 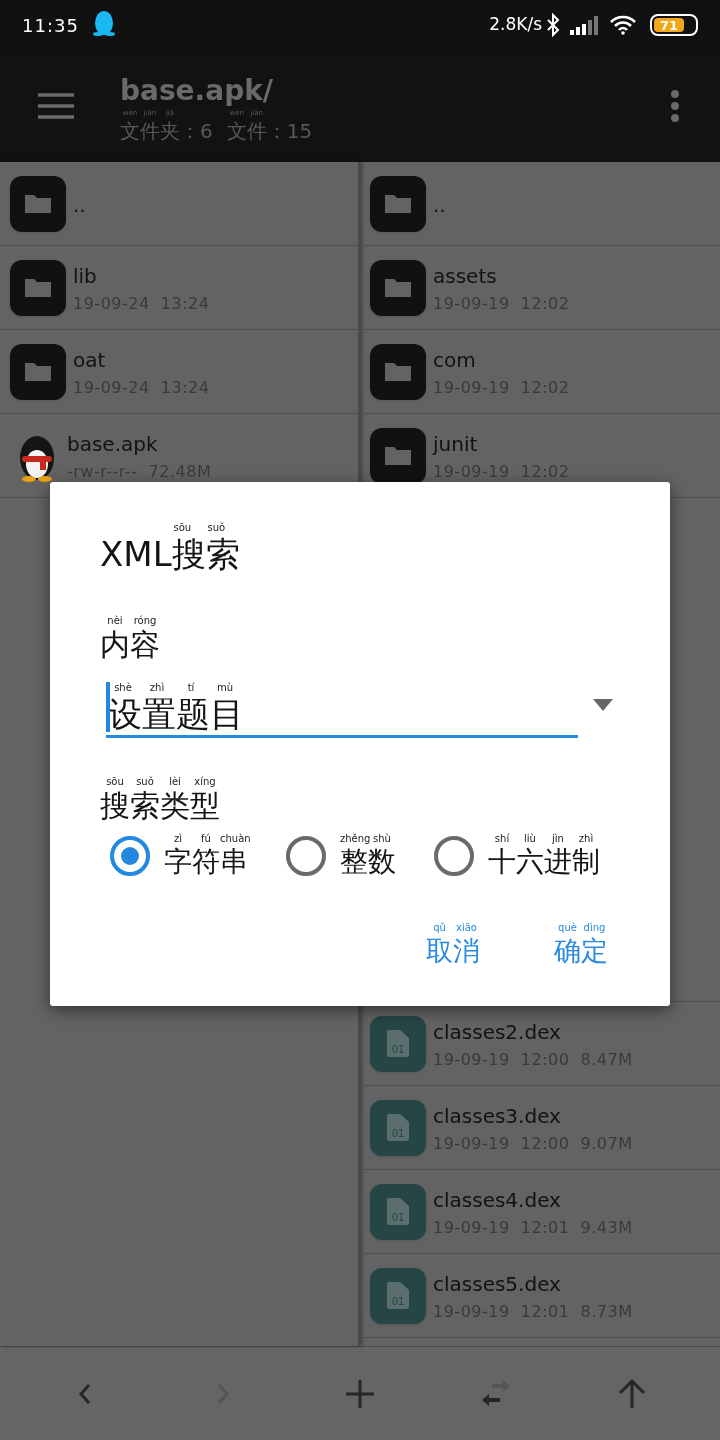 What do you see at coordinates (269, 131) in the screenshot?
I see `item-count: 文件：15` at bounding box center [269, 131].